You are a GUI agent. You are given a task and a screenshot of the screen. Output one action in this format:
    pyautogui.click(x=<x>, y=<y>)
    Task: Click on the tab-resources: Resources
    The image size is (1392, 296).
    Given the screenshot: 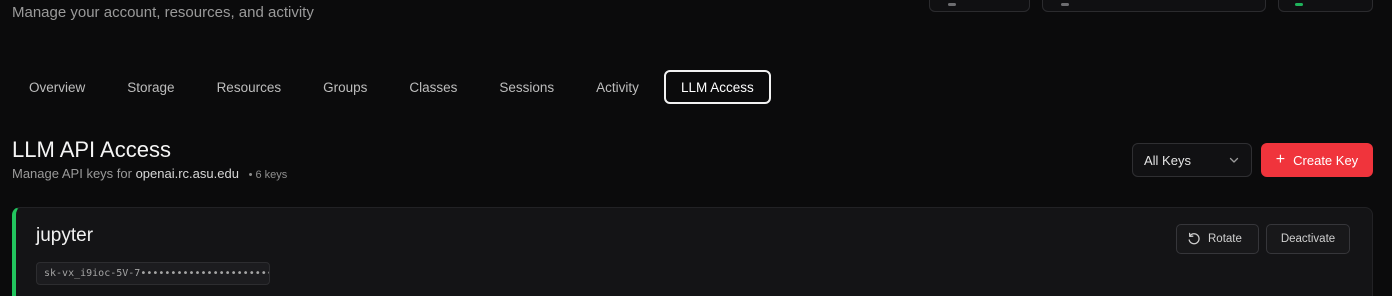 What is the action you would take?
    pyautogui.click(x=249, y=87)
    